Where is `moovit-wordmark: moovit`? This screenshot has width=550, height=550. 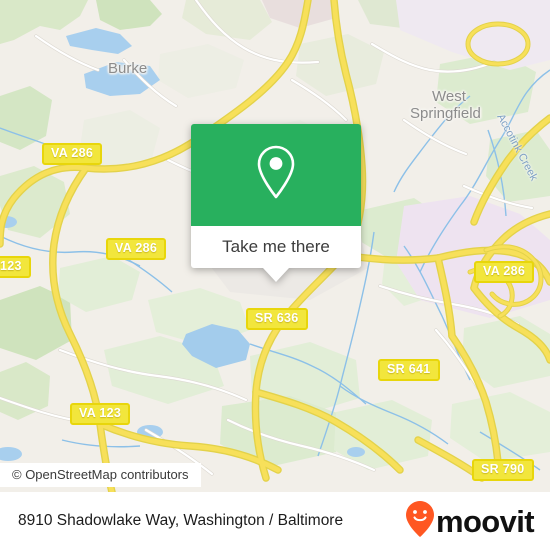
moovit-wordmark: moovit is located at coordinates (485, 521).